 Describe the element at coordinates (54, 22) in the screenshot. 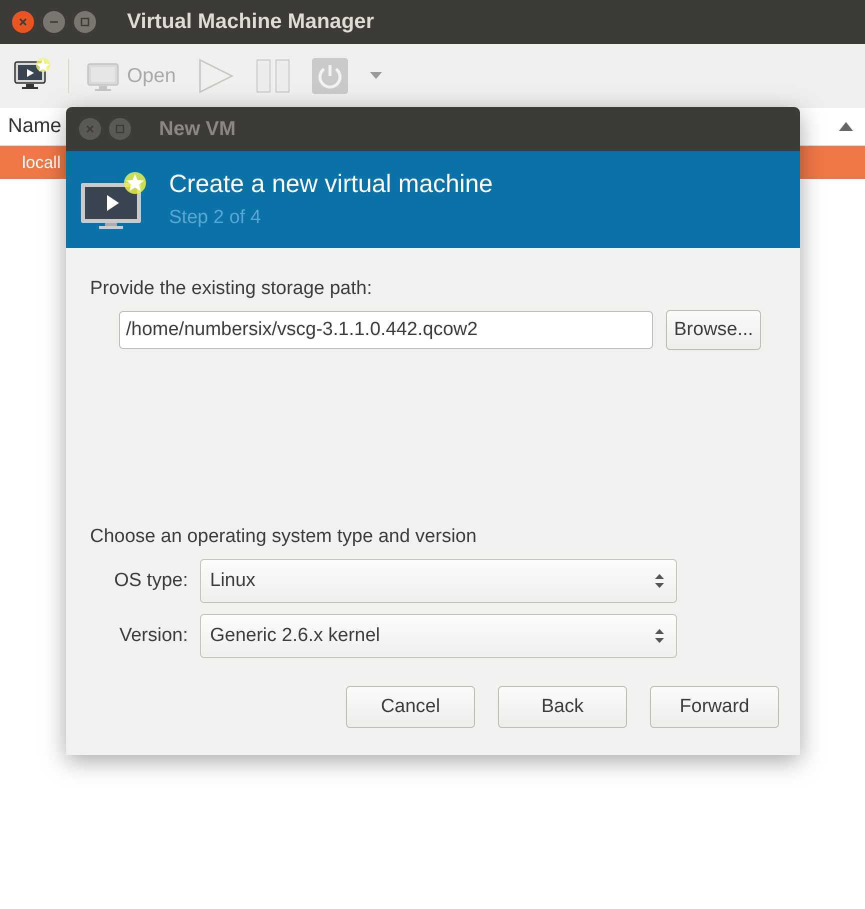

I see `minimize-icon` at that location.